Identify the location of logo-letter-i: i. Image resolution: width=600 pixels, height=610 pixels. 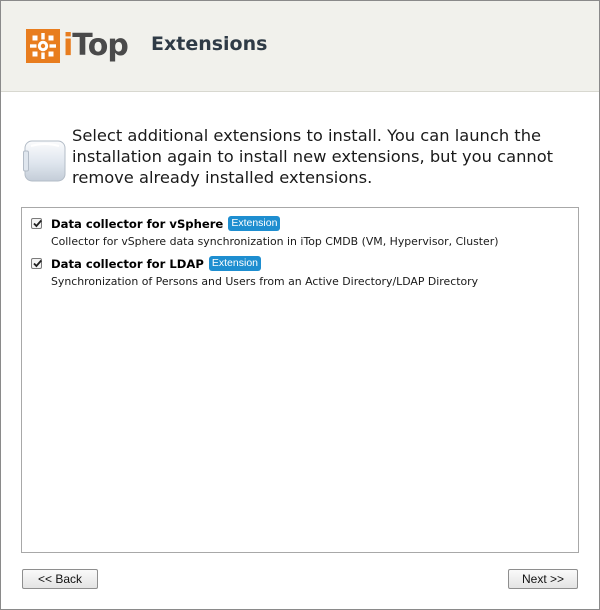
(68, 45).